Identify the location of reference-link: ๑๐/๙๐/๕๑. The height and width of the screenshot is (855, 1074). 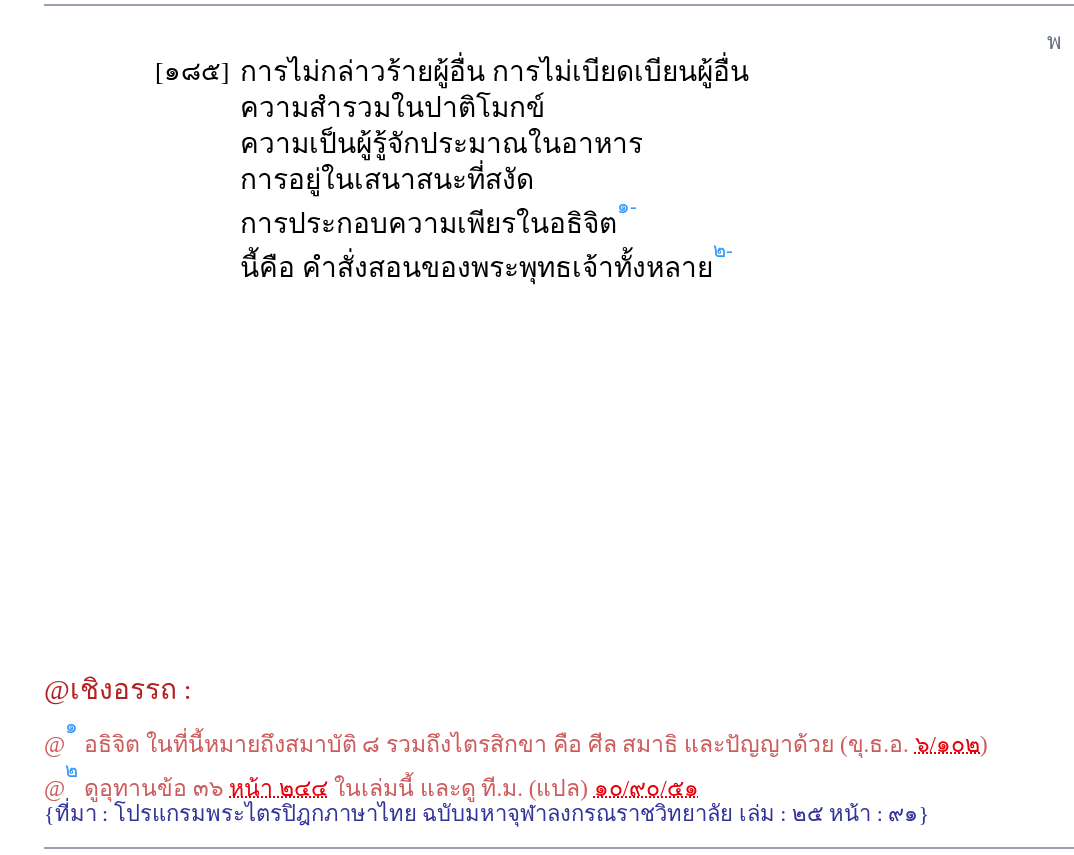
(646, 788).